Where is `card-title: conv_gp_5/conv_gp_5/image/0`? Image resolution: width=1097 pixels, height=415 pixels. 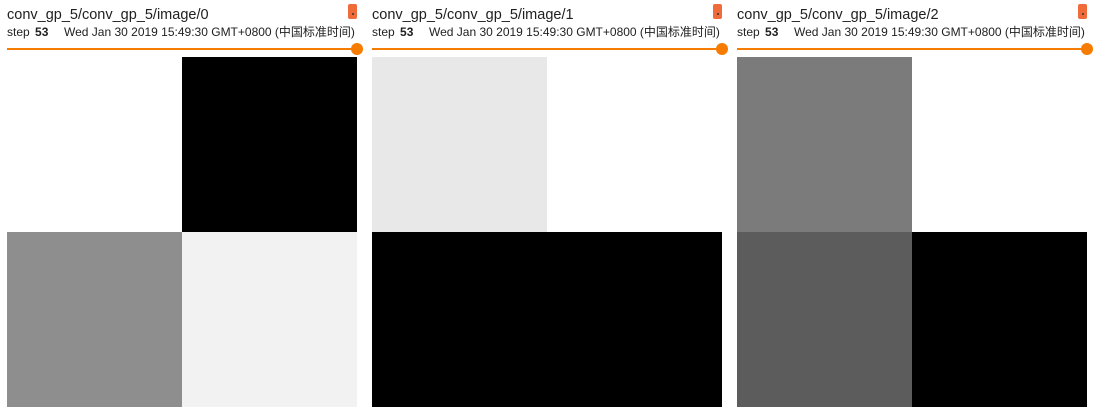
card-title: conv_gp_5/conv_gp_5/image/0 is located at coordinates (108, 15).